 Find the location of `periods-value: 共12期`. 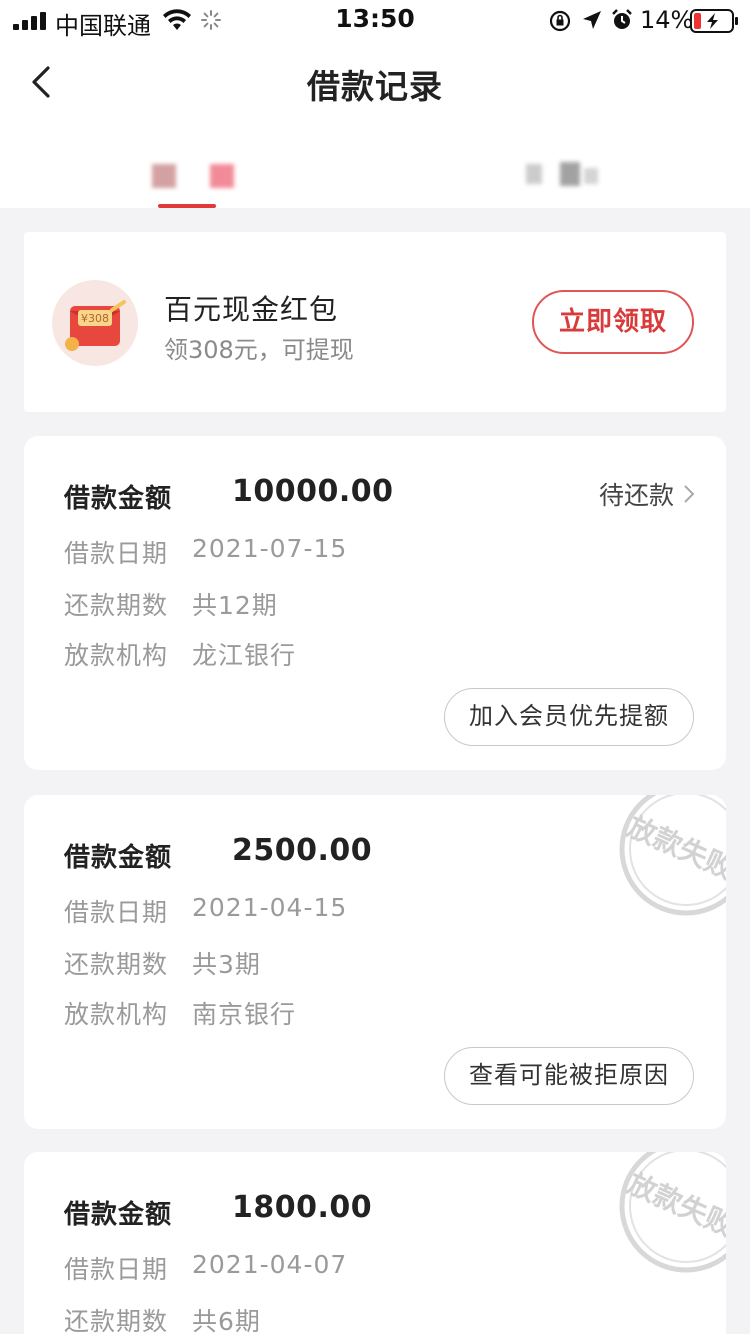

periods-value: 共12期 is located at coordinates (235, 605).